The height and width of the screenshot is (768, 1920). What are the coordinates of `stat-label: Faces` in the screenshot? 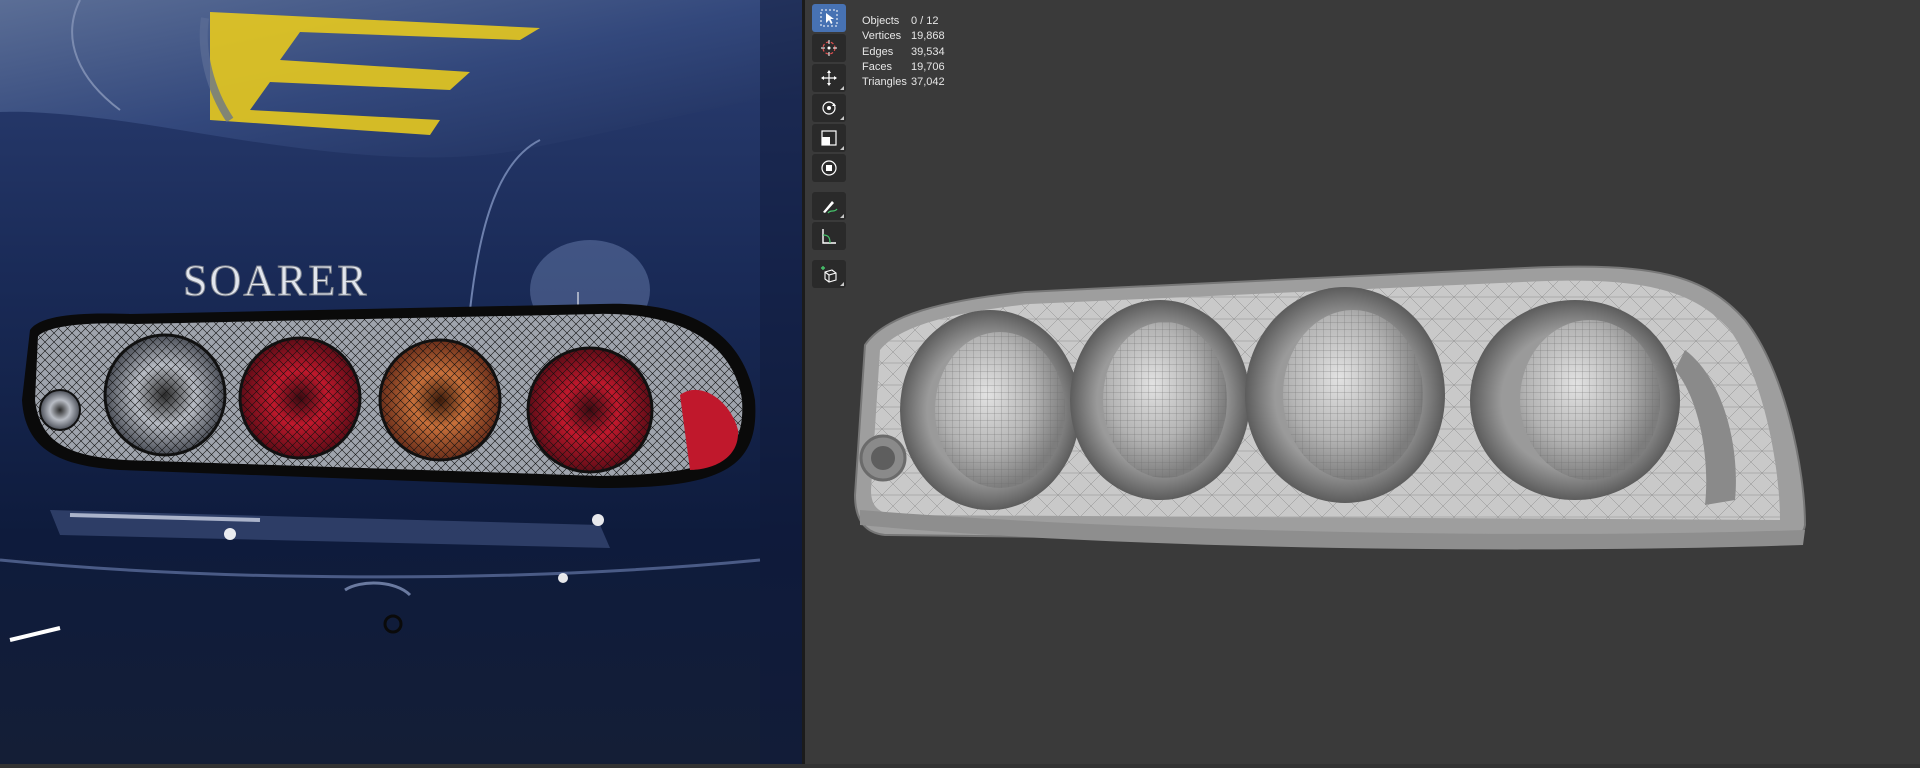 It's located at (877, 66).